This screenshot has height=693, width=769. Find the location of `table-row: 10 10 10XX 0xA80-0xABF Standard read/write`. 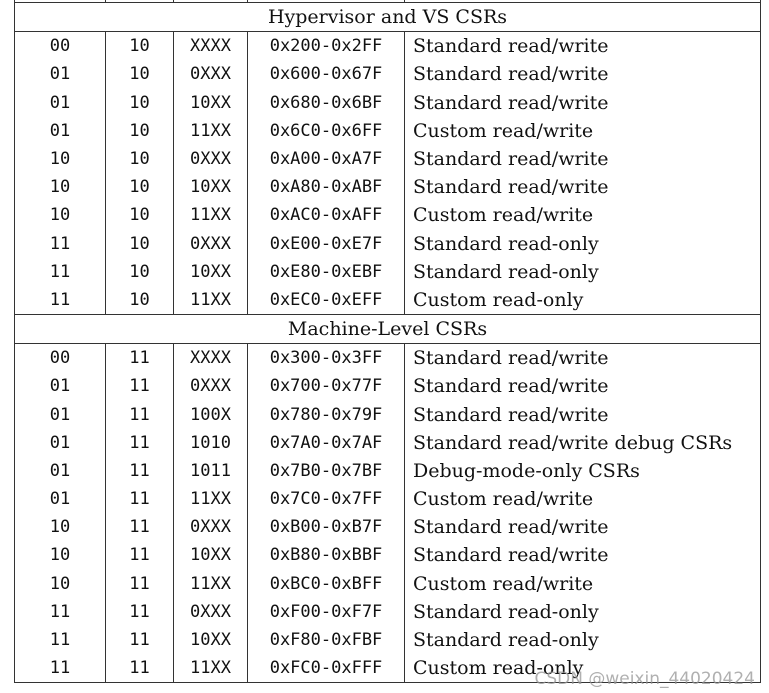

table-row: 10 10 10XX 0xA80-0xABF Standard read/write is located at coordinates (387, 187).